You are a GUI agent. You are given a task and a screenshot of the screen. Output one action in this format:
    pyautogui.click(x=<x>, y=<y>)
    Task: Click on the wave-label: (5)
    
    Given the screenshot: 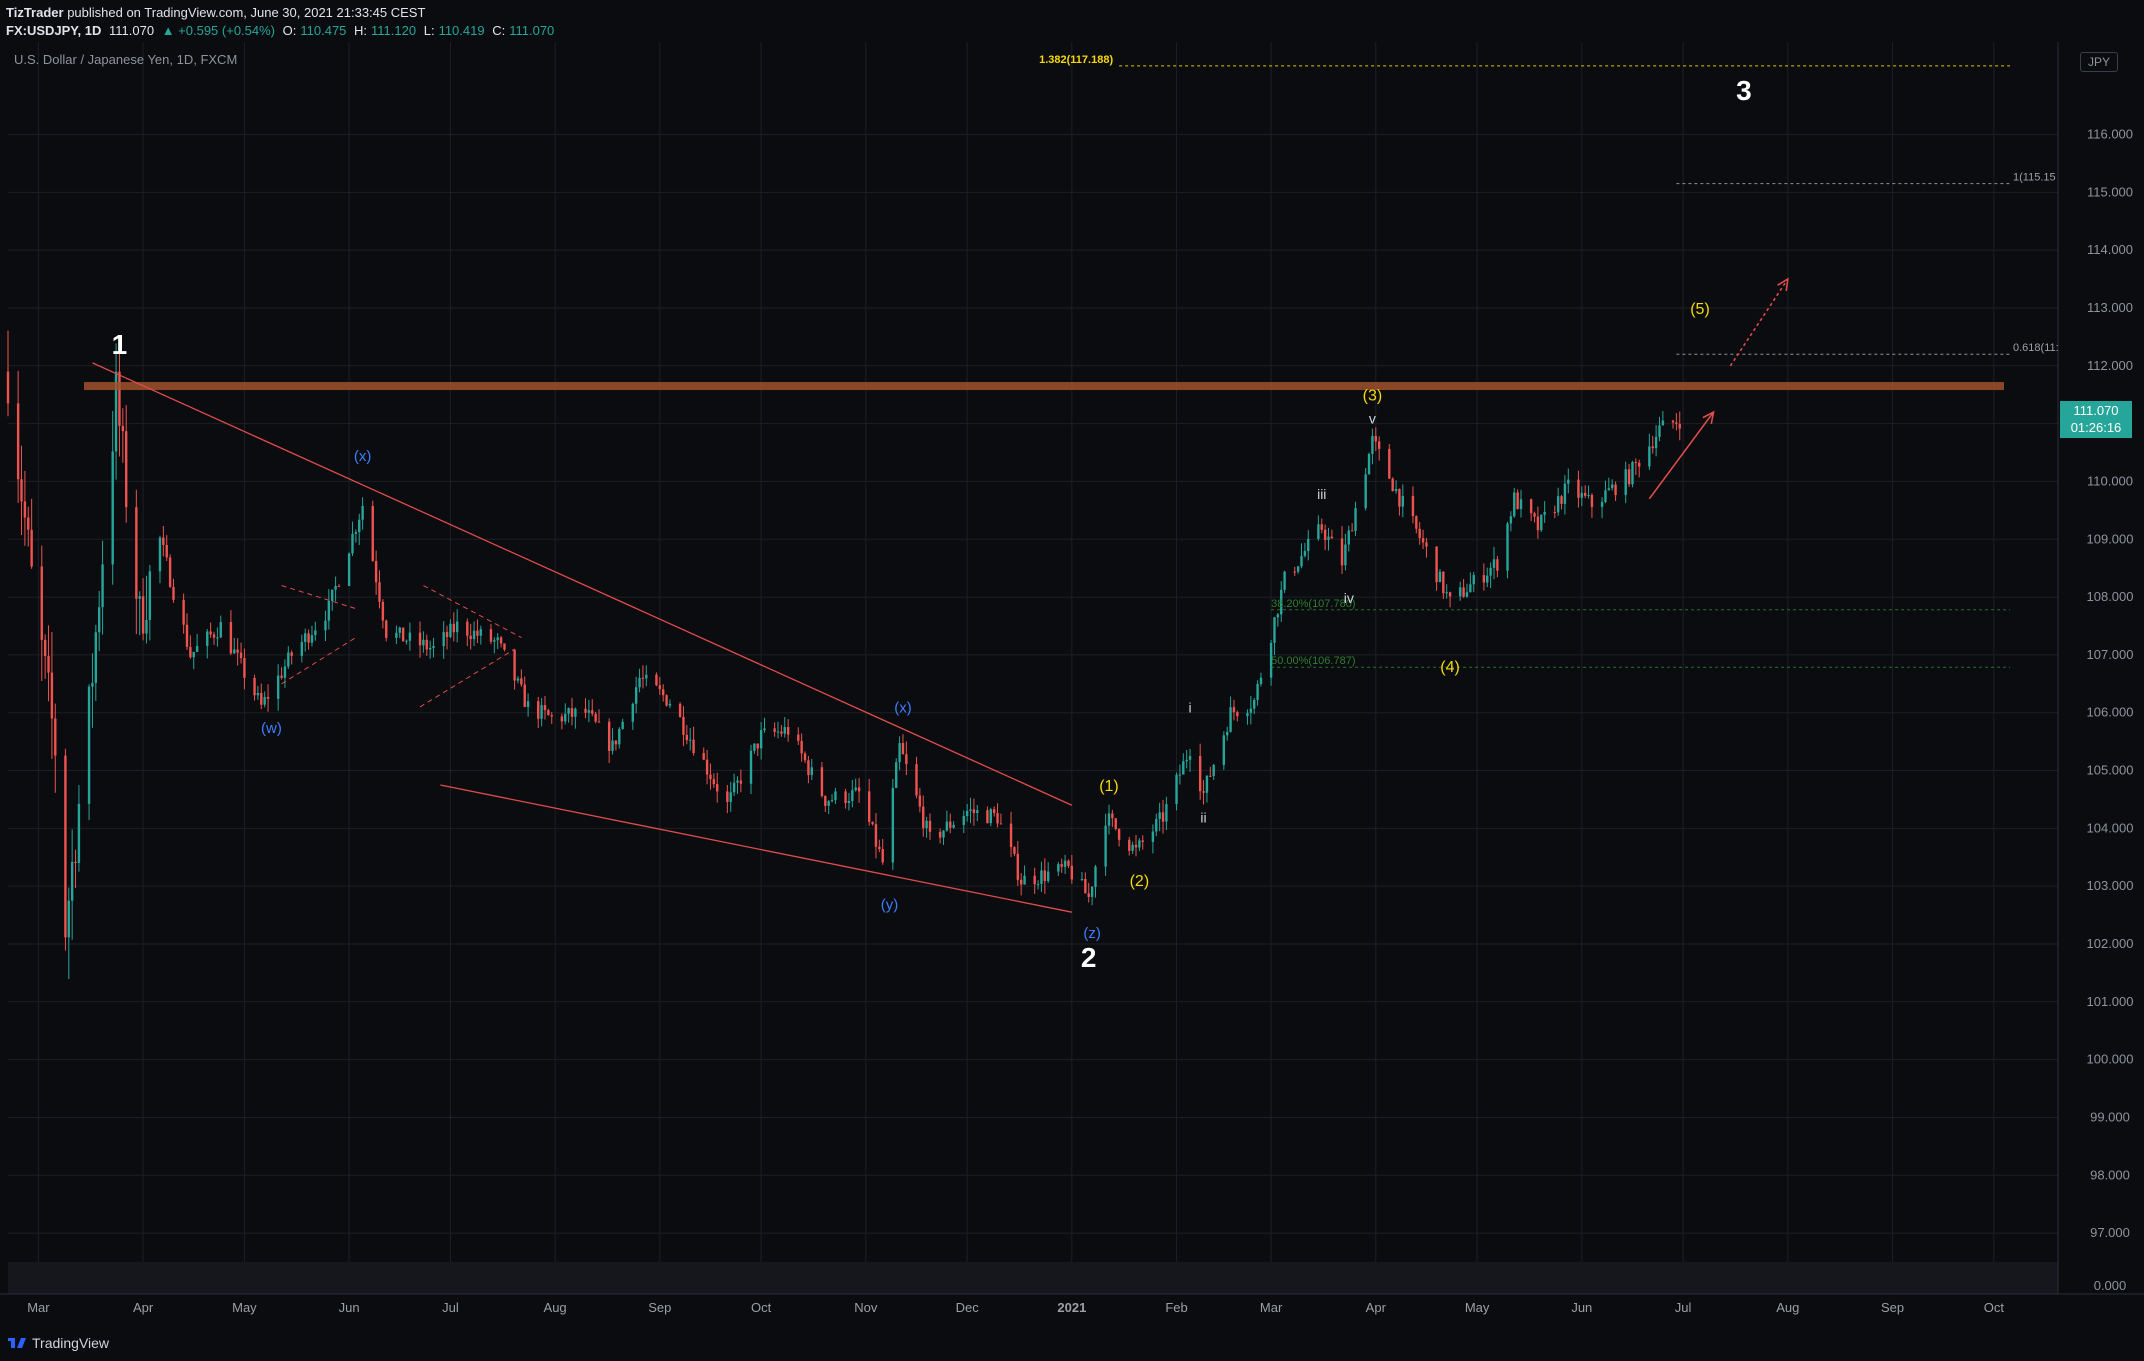 What is the action you would take?
    pyautogui.click(x=1700, y=309)
    